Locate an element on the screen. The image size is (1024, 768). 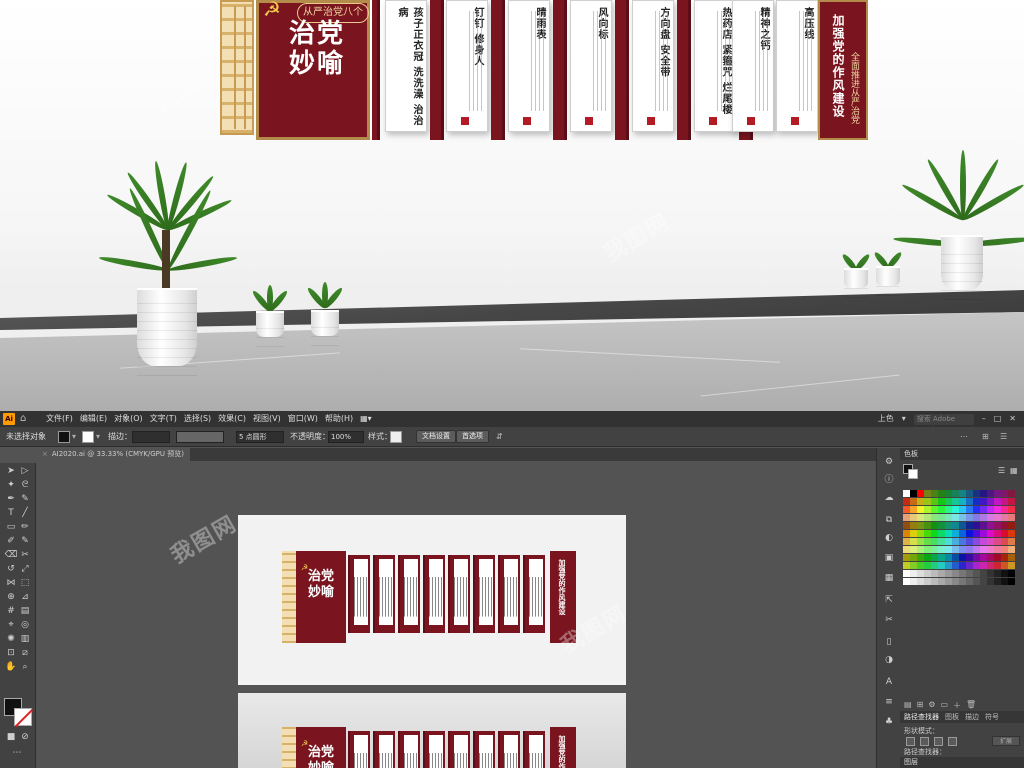
graphic-styles-icon: ▣ is located at coordinates (889, 558).